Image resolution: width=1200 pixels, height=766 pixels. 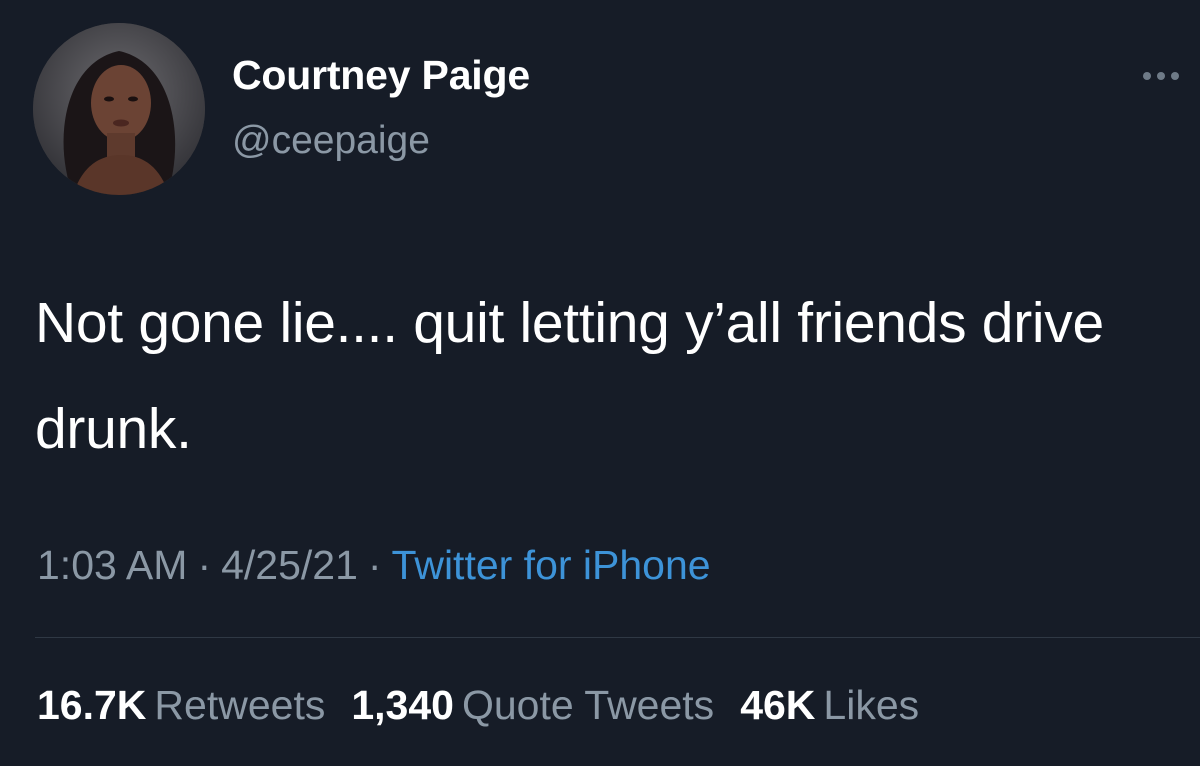 What do you see at coordinates (1161, 76) in the screenshot?
I see `more-horizontal-icon` at bounding box center [1161, 76].